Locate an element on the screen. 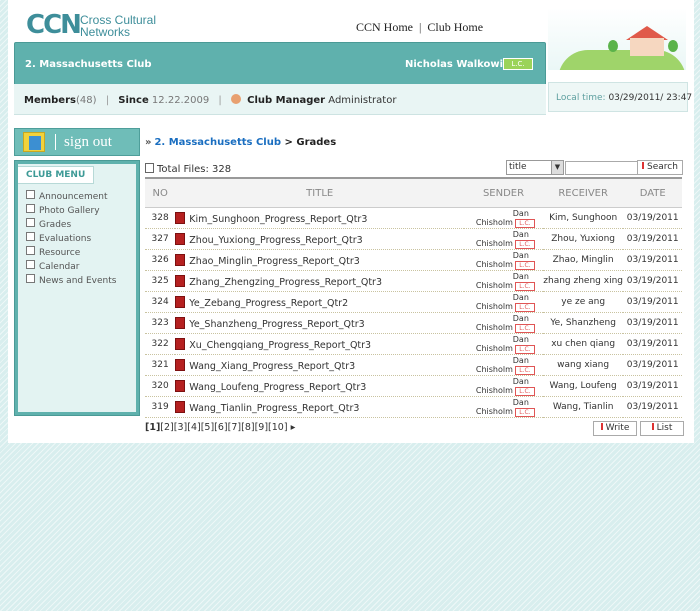  person-icon is located at coordinates (235, 99).